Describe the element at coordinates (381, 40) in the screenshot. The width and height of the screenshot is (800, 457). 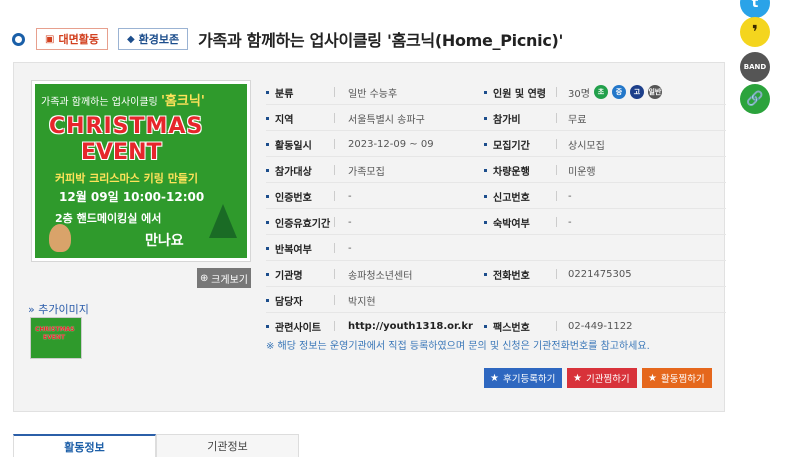
I see `page-title: 가족과 함께하는 업사이클링 '홈크닉(Home_Picnic)'` at that location.